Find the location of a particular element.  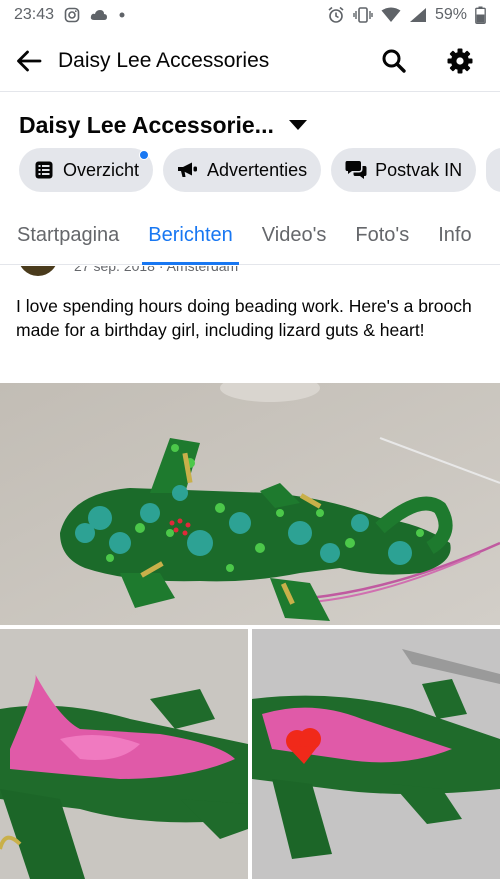

chip-overzicht: Overzicht is located at coordinates (86, 170).